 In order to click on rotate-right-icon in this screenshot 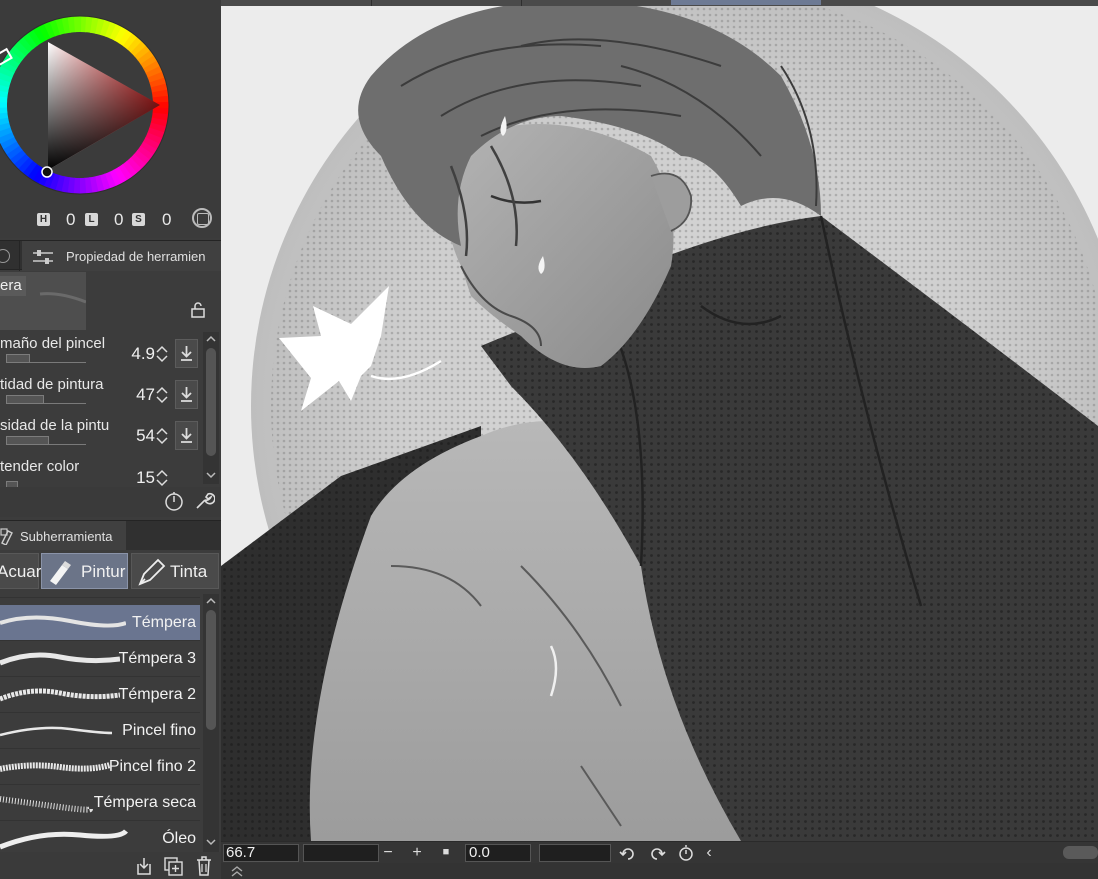, I will do `click(657, 853)`.